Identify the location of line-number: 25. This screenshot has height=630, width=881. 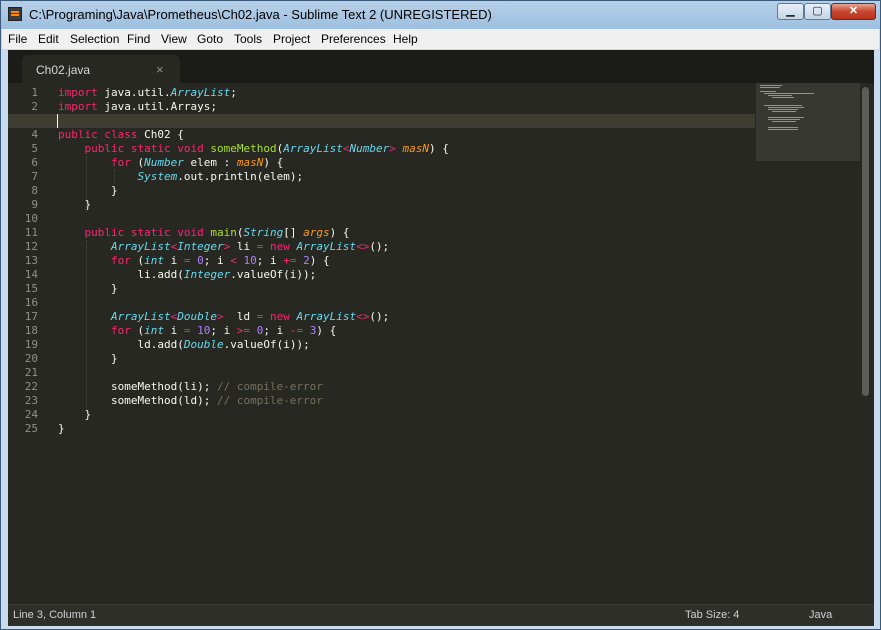
(31, 428).